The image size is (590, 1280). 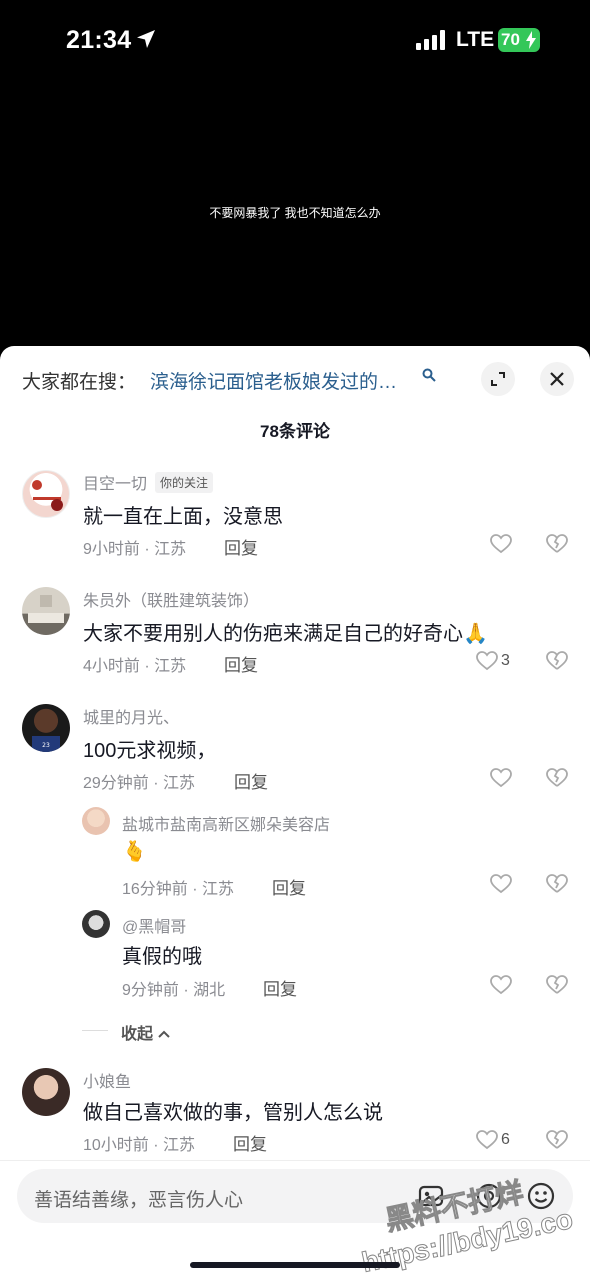 I want to click on image-icon, so click(x=431, y=1196).